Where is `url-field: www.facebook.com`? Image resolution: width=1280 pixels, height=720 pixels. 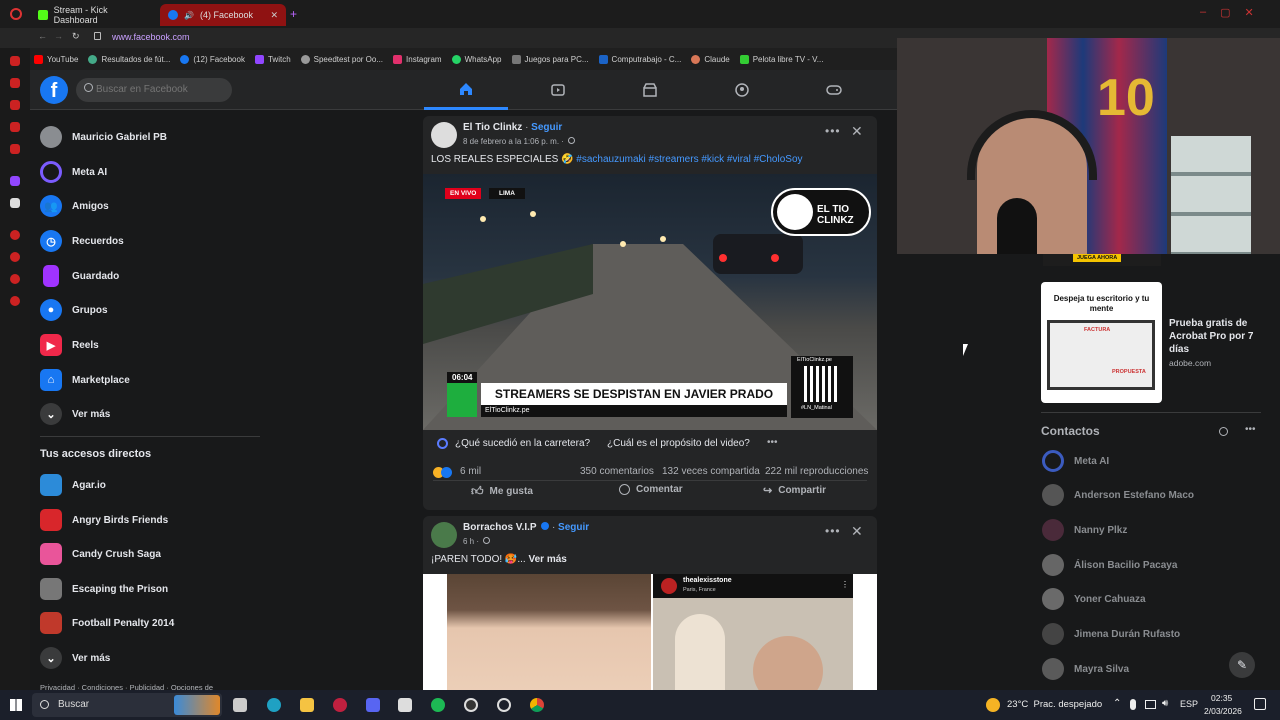
url-field: www.facebook.com is located at coordinates (151, 37).